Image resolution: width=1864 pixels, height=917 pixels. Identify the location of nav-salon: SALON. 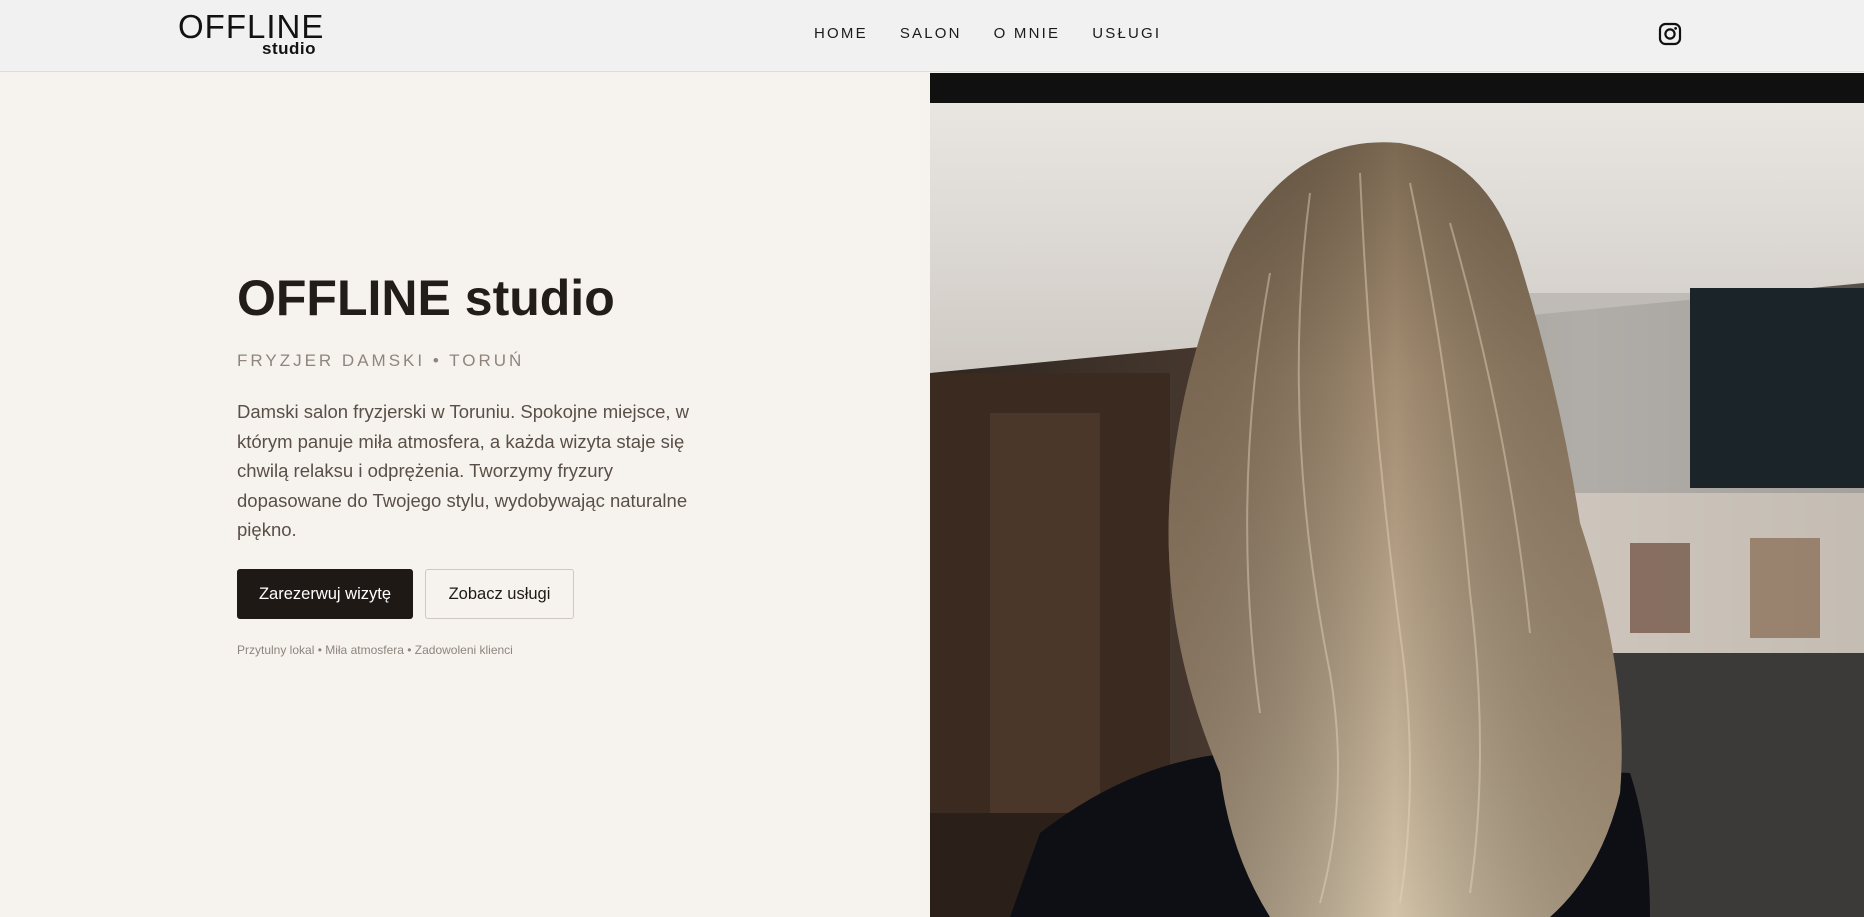
(931, 34).